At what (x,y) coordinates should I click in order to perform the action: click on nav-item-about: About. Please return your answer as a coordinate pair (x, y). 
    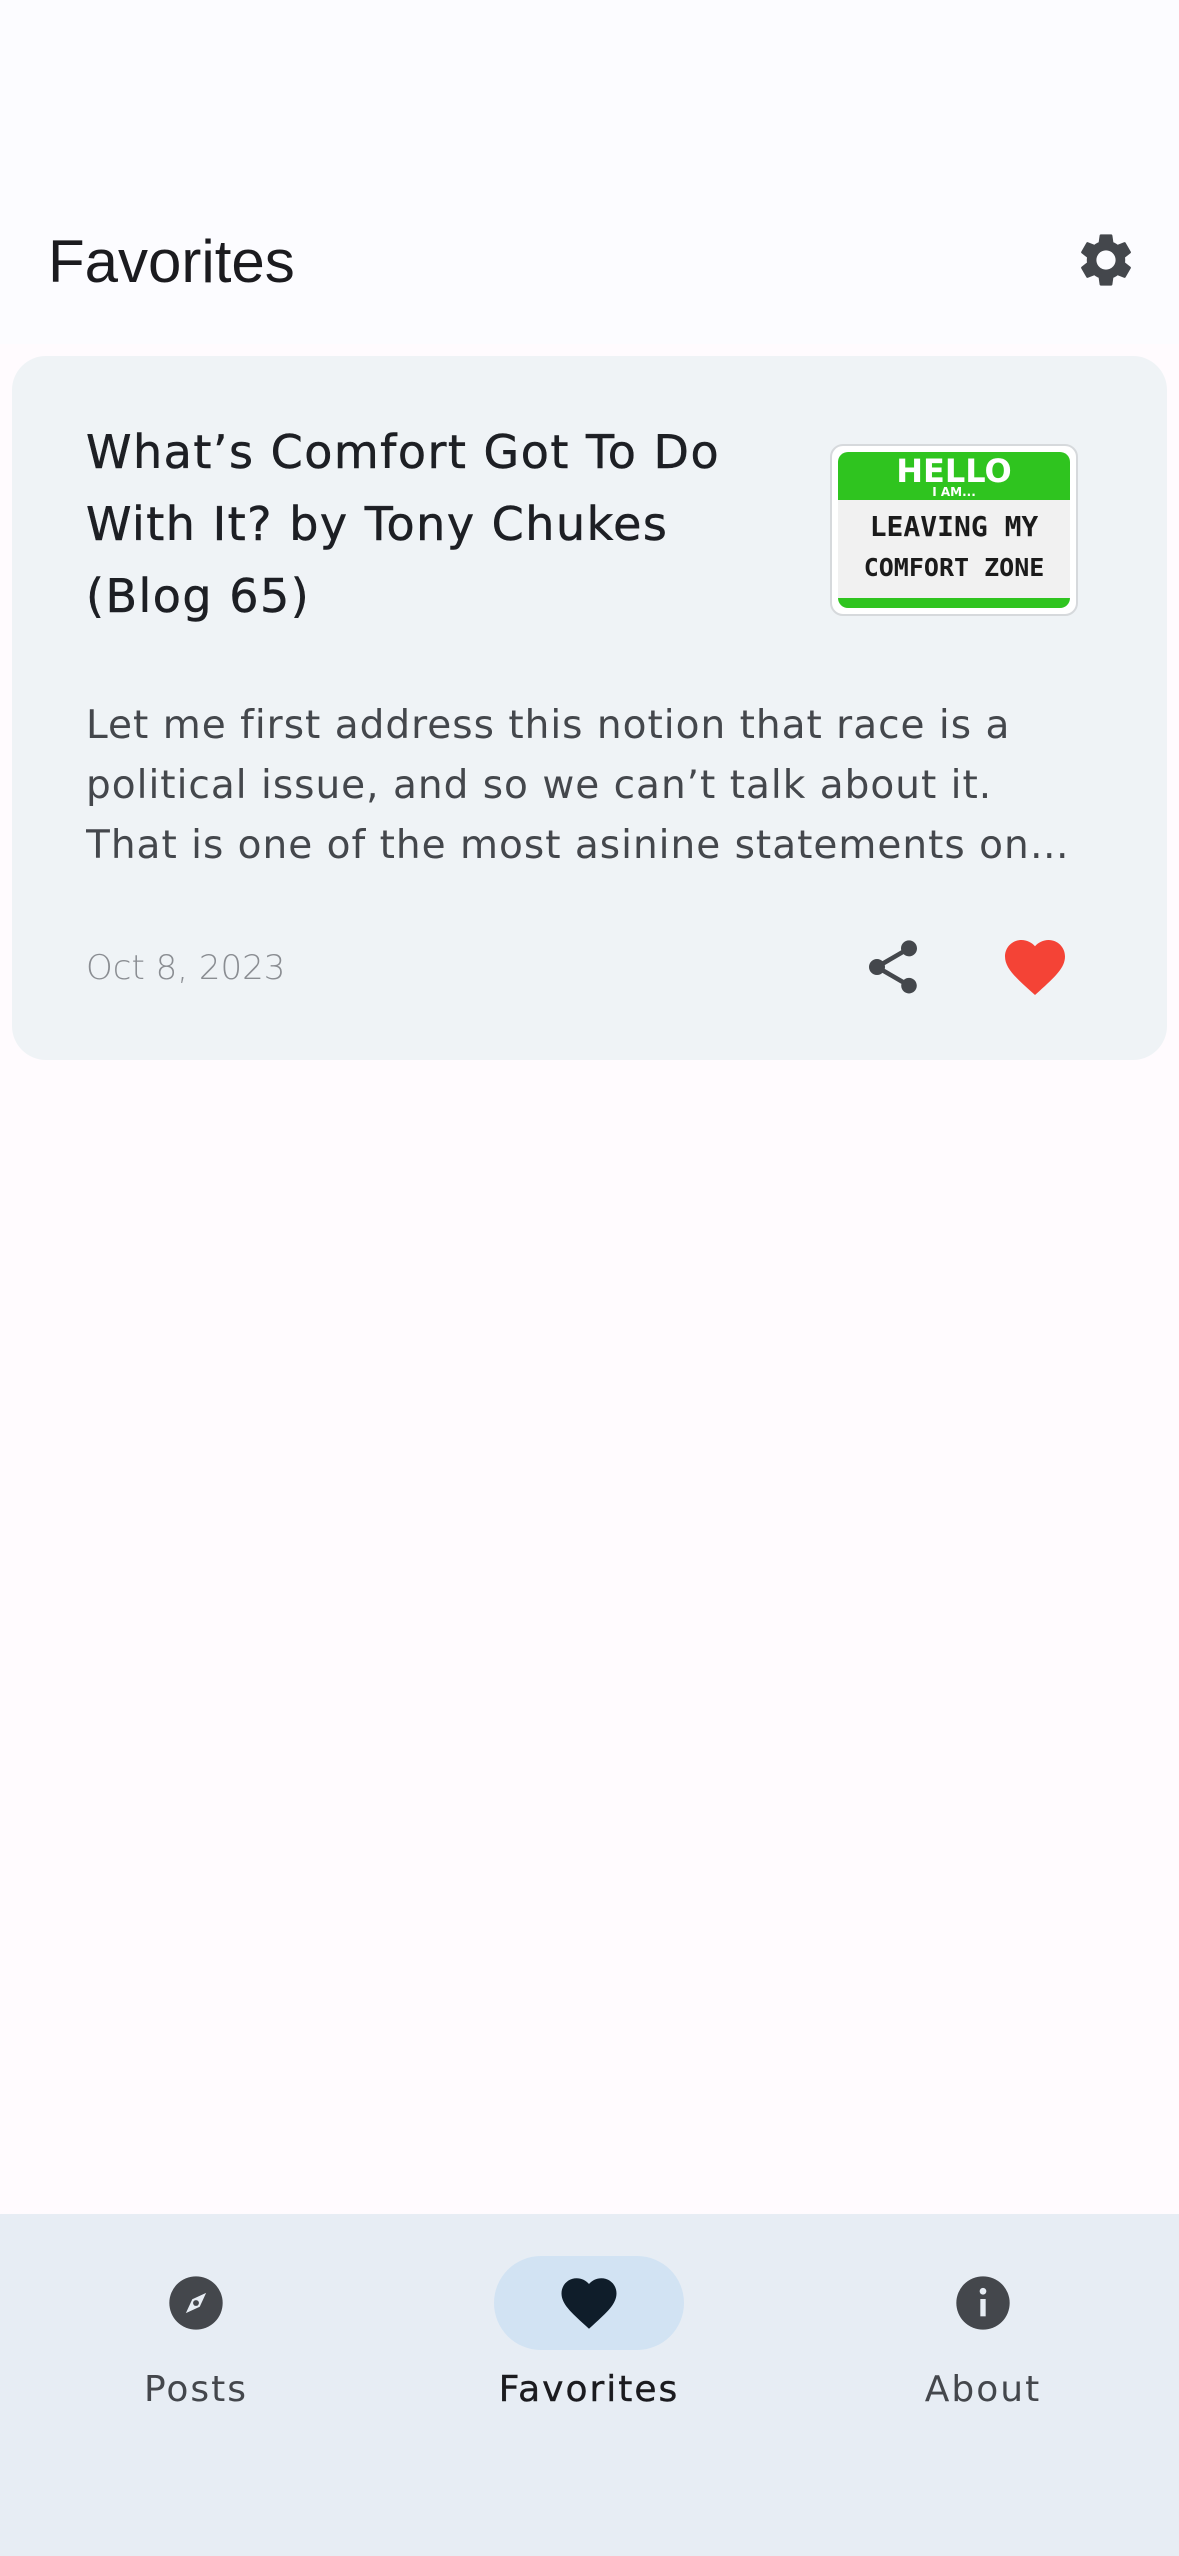
    Looking at the image, I should click on (983, 2341).